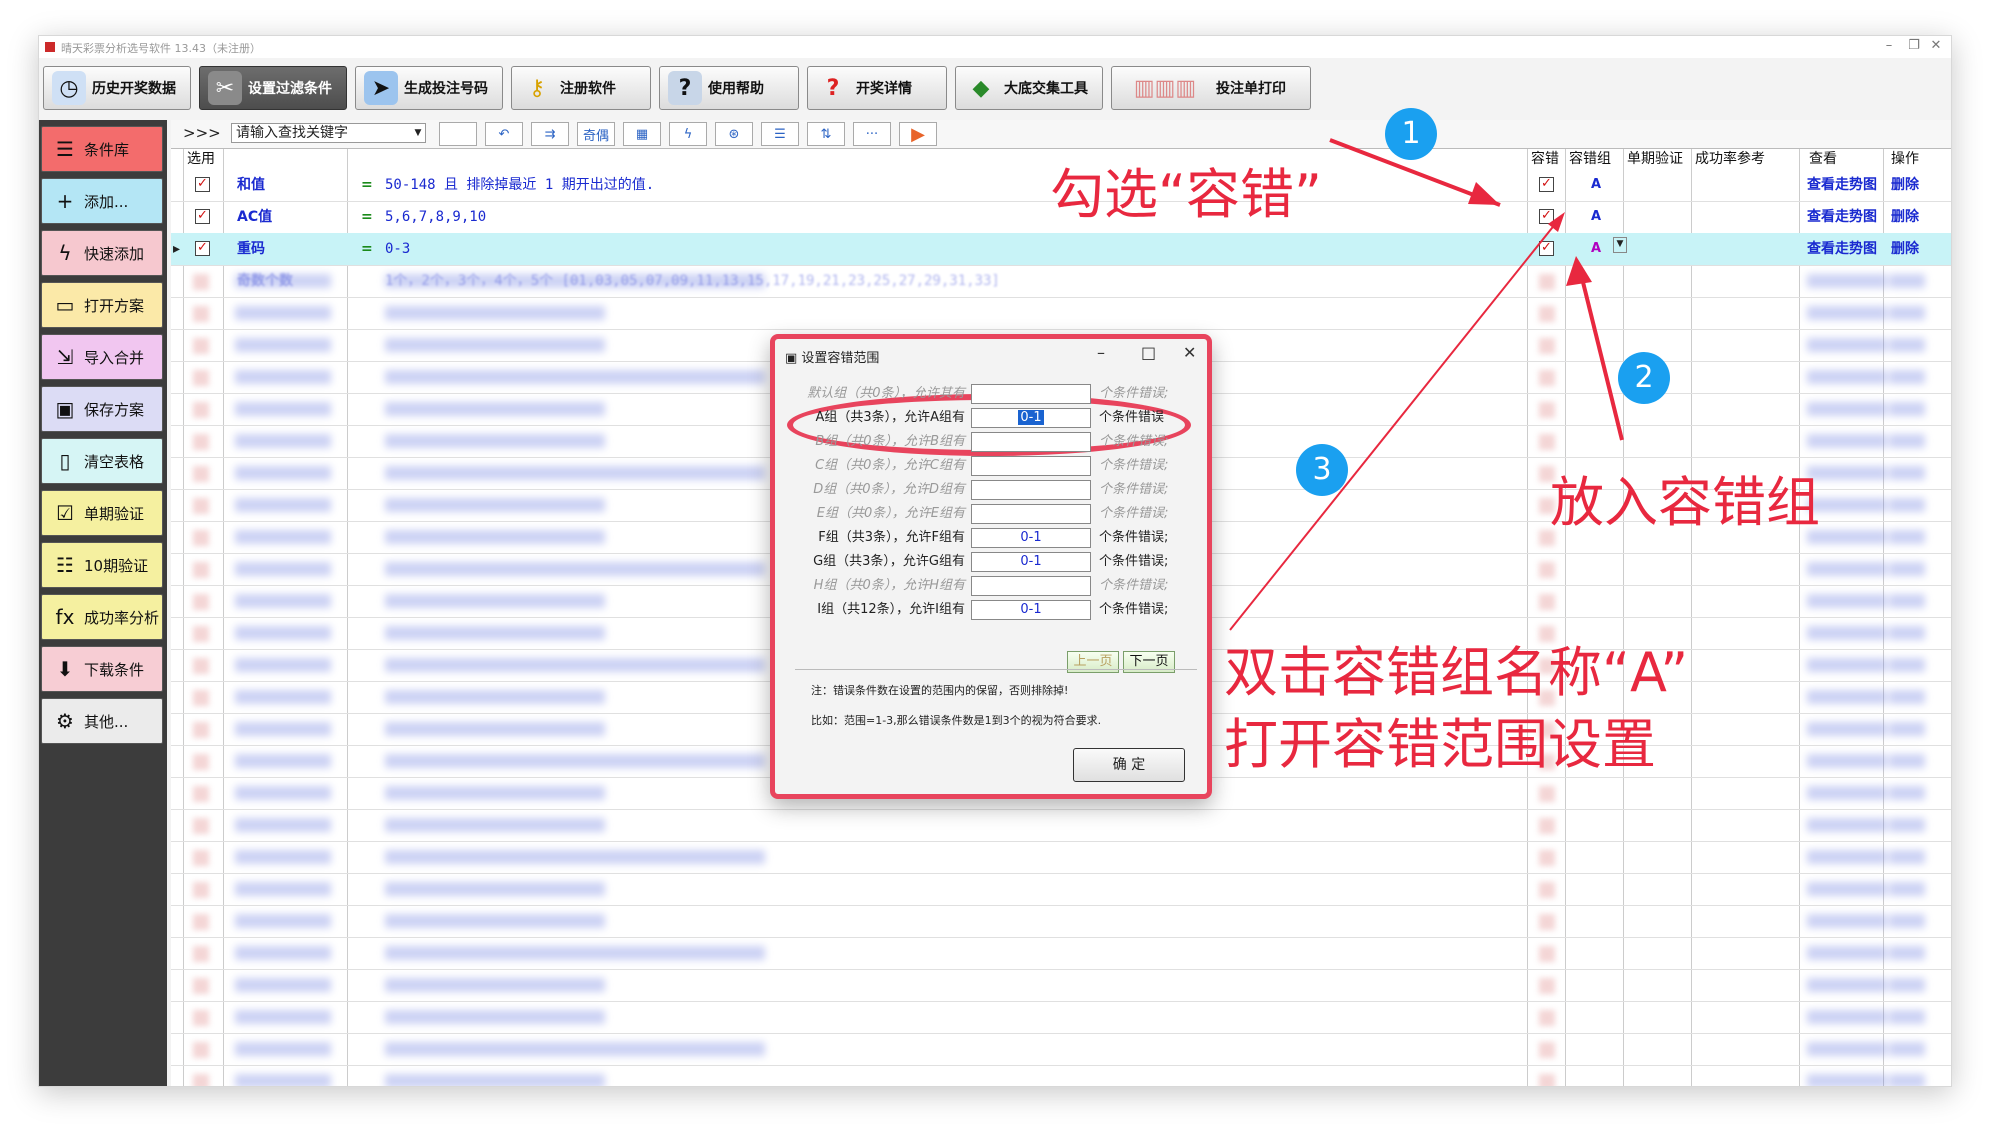 The image size is (1989, 1125). Describe the element at coordinates (1129, 765) in the screenshot. I see `ok-button: 确 定` at that location.